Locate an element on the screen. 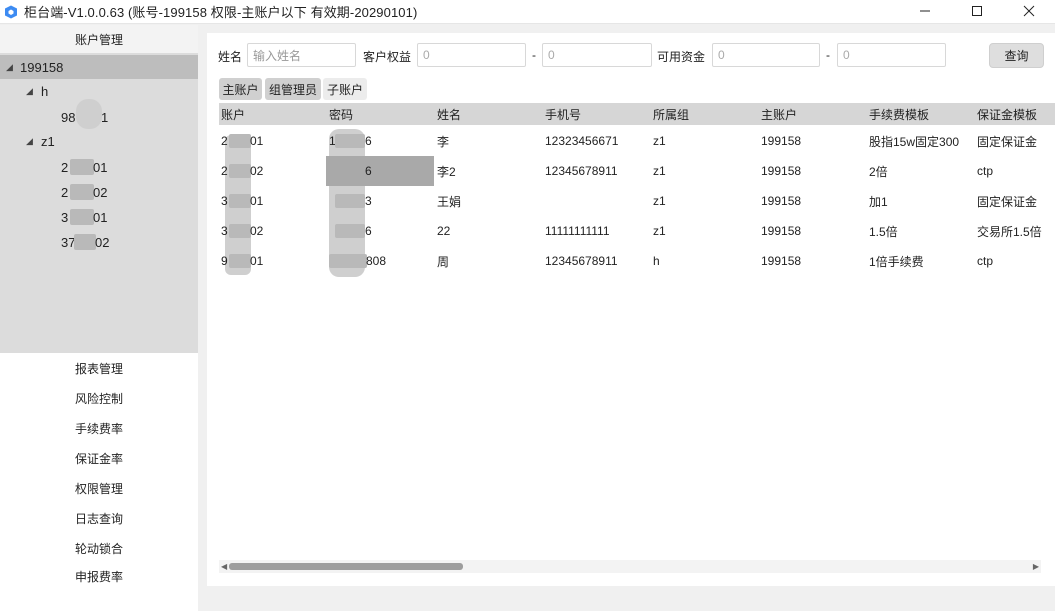 The width and height of the screenshot is (1055, 611). tree-label: 3 is located at coordinates (65, 217).